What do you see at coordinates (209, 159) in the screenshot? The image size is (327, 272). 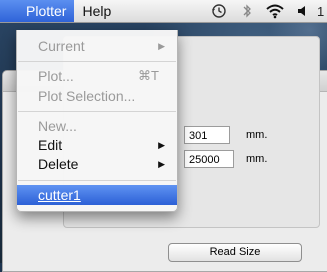 I see `length-field: 25000` at bounding box center [209, 159].